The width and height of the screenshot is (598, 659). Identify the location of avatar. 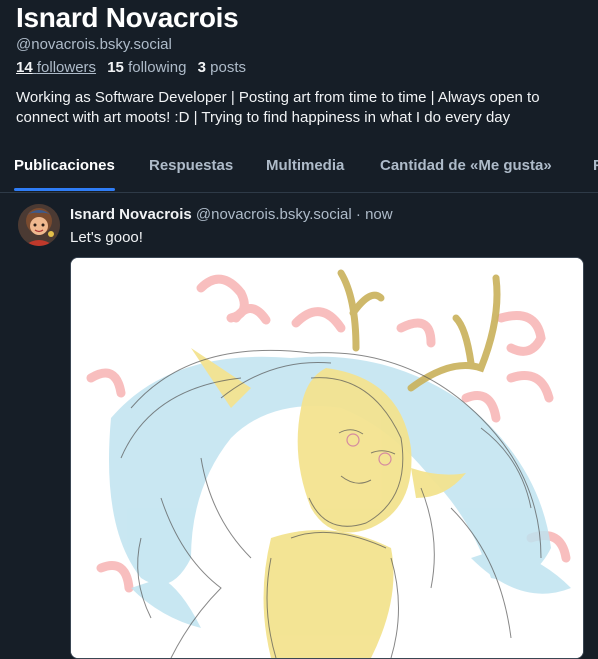
(39, 225).